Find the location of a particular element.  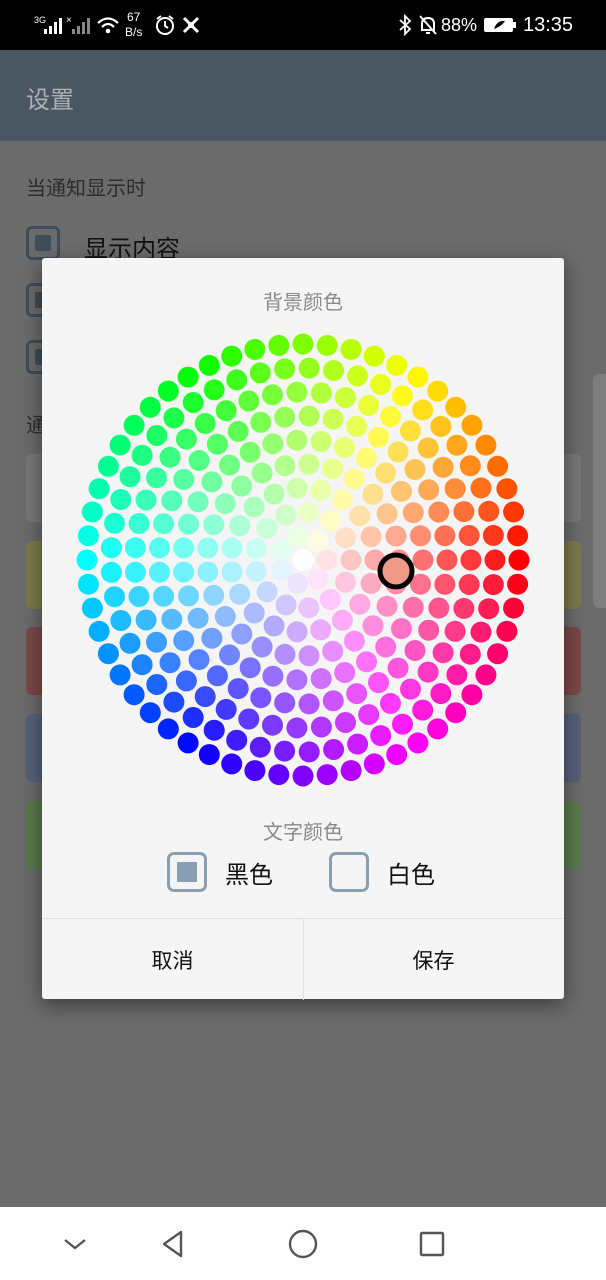

black-checkbox is located at coordinates (187, 872).